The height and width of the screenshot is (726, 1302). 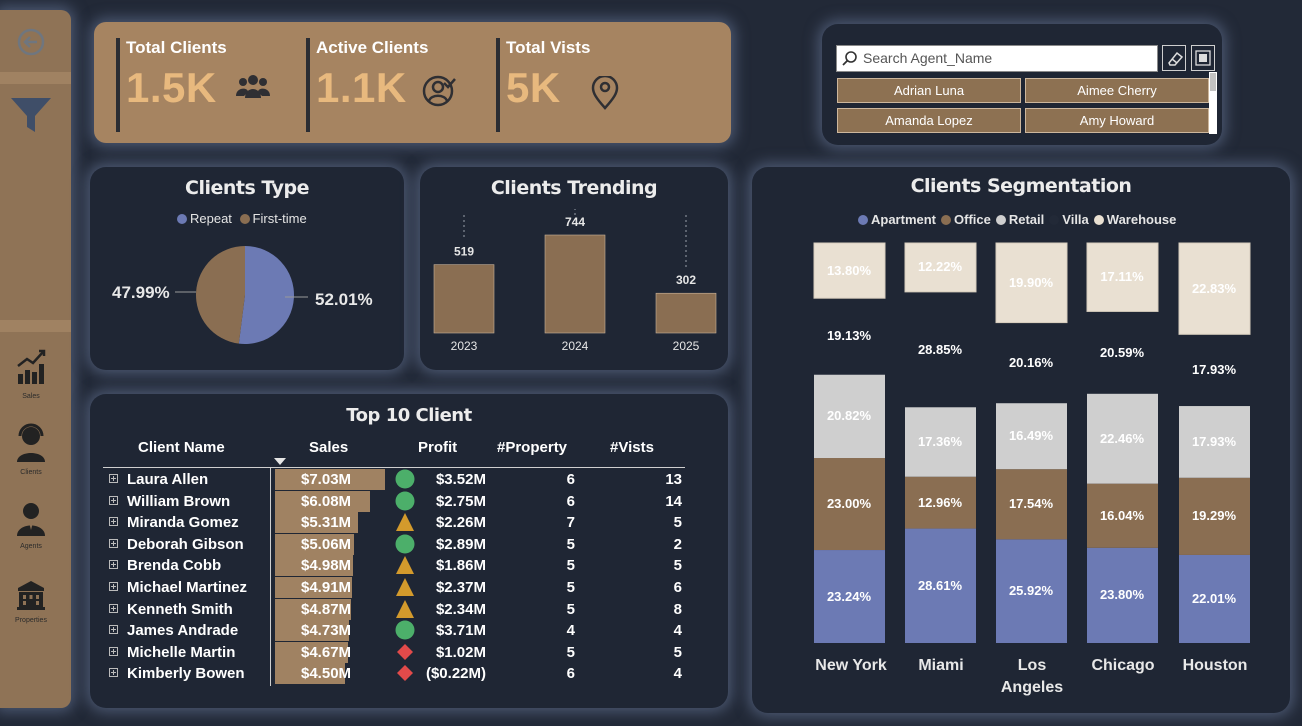 I want to click on nav-properties: Properties, so click(x=31, y=602).